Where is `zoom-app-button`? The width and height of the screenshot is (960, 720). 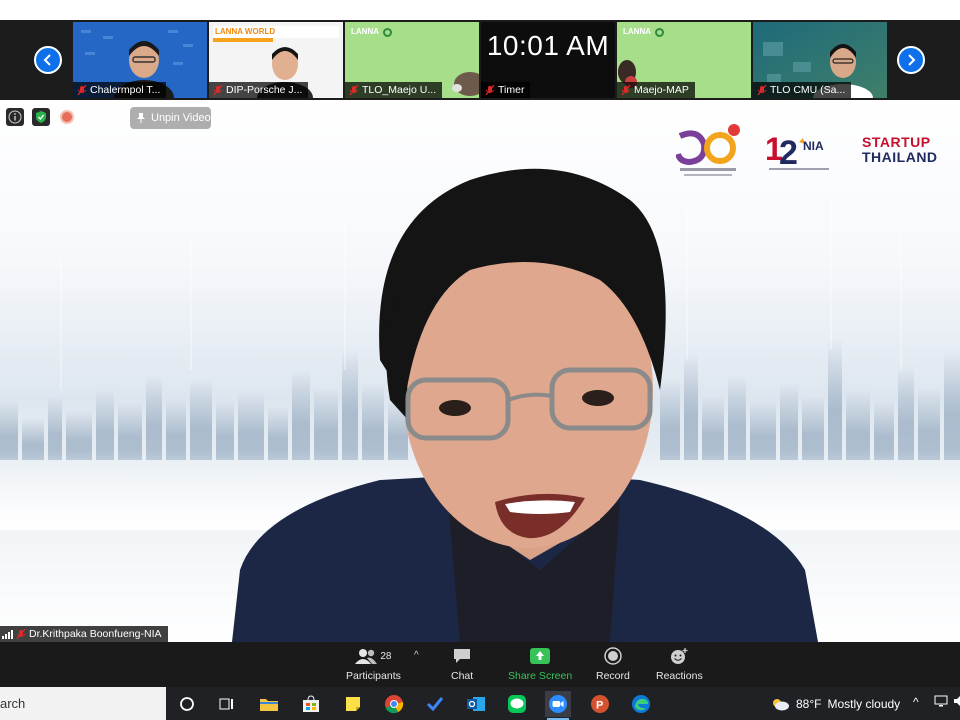 zoom-app-button is located at coordinates (558, 705).